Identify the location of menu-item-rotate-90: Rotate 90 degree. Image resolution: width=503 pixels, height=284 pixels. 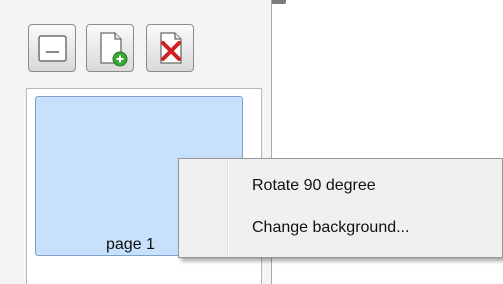
(341, 187).